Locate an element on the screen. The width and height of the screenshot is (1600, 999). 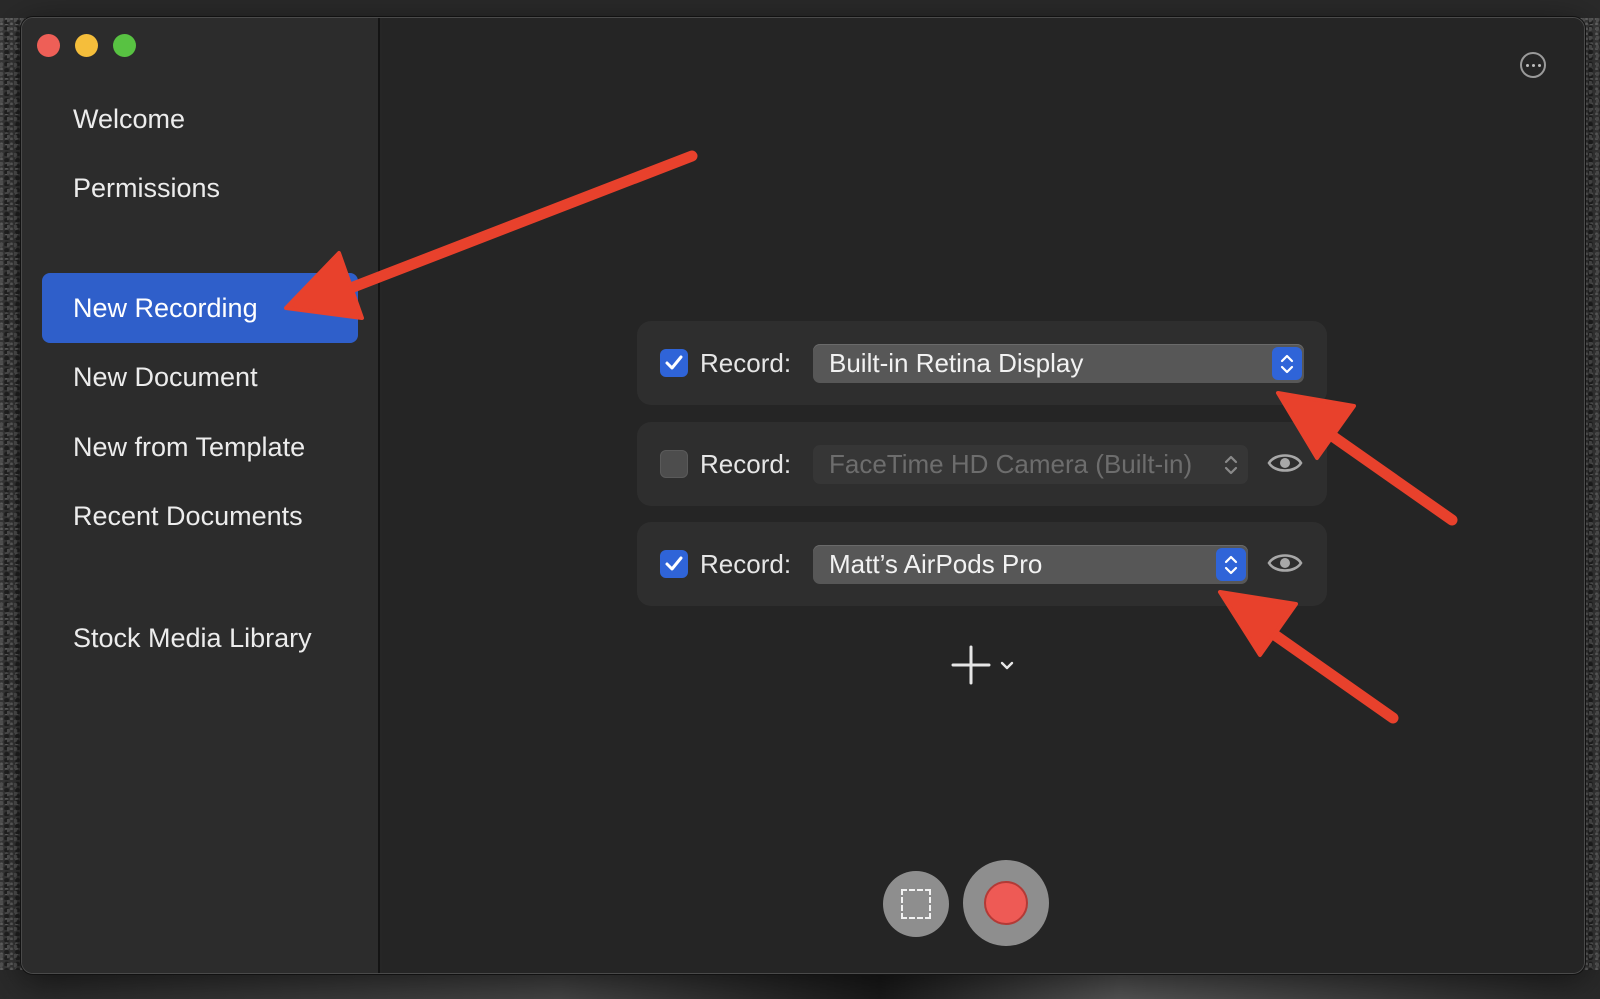
audio-source-select: Matt’s AirPods Pro is located at coordinates (1030, 564).